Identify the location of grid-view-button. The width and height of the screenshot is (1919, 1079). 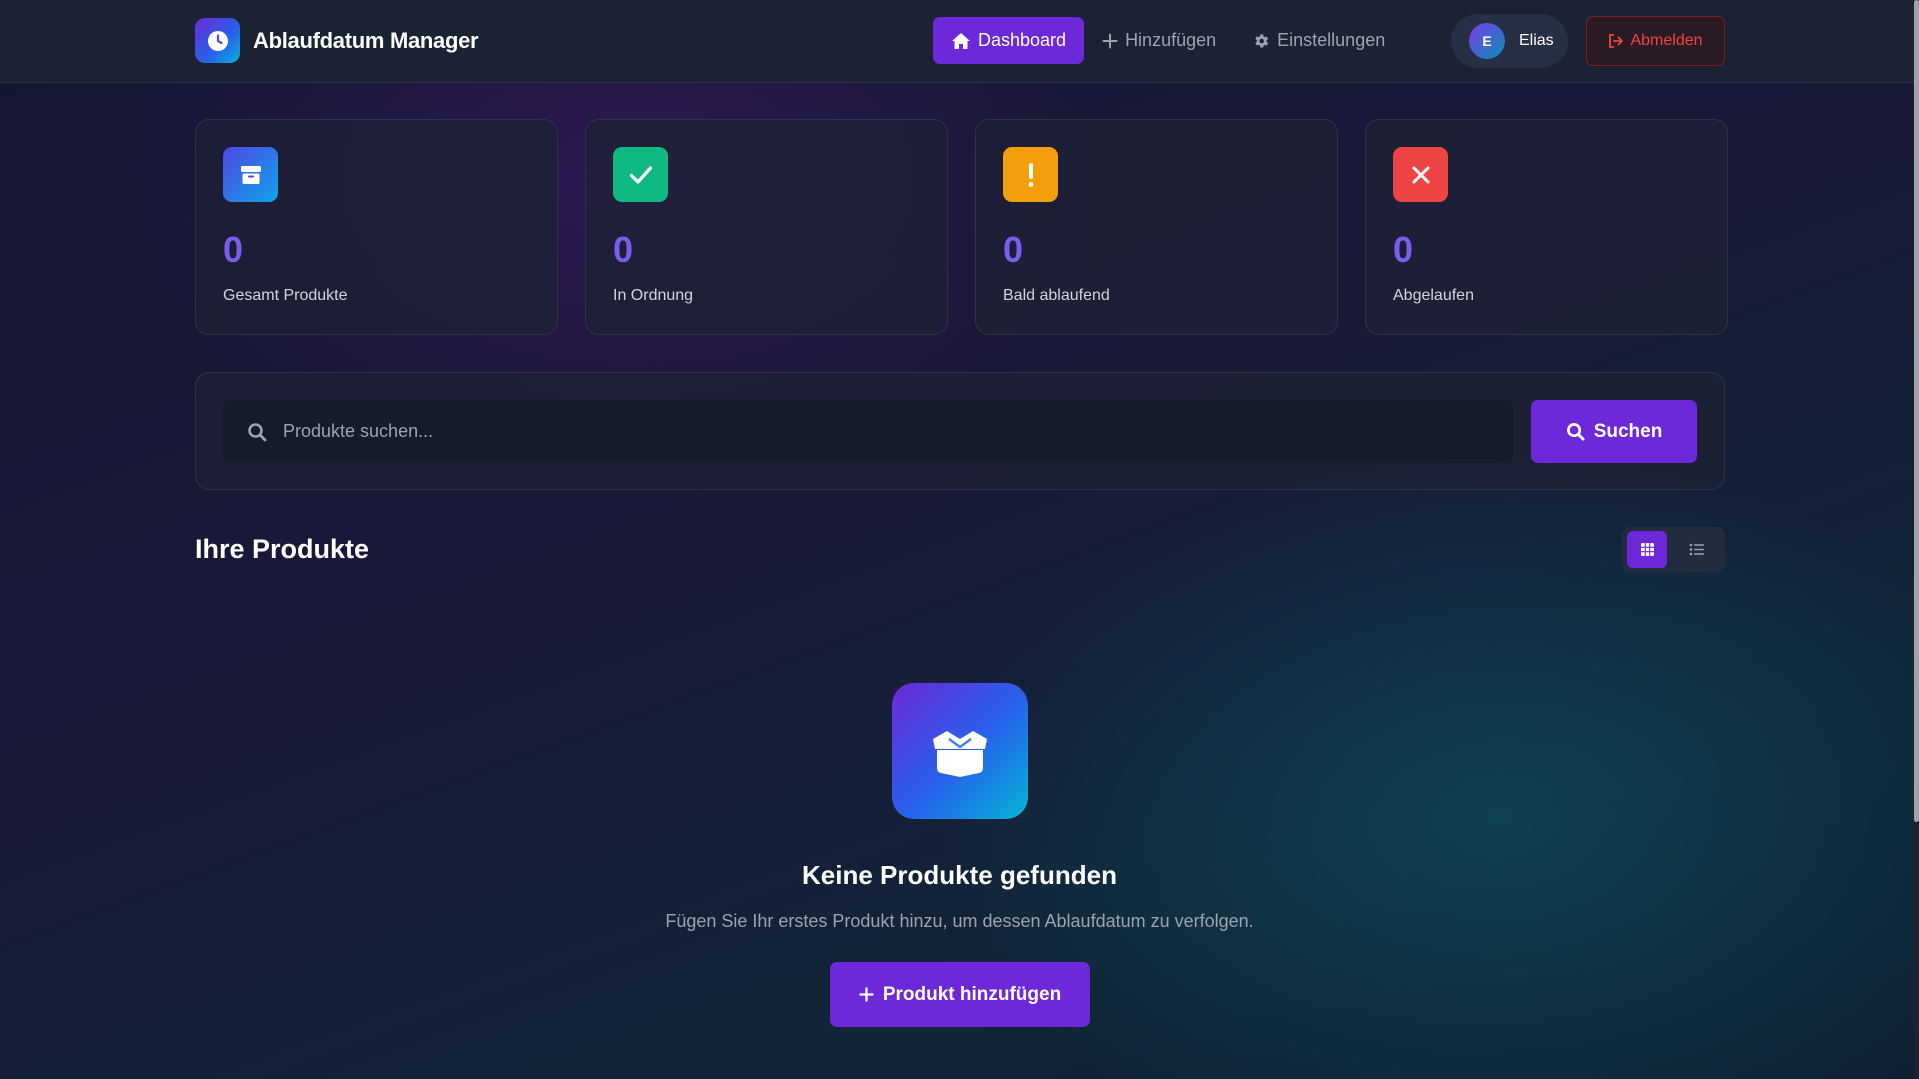
(1647, 549).